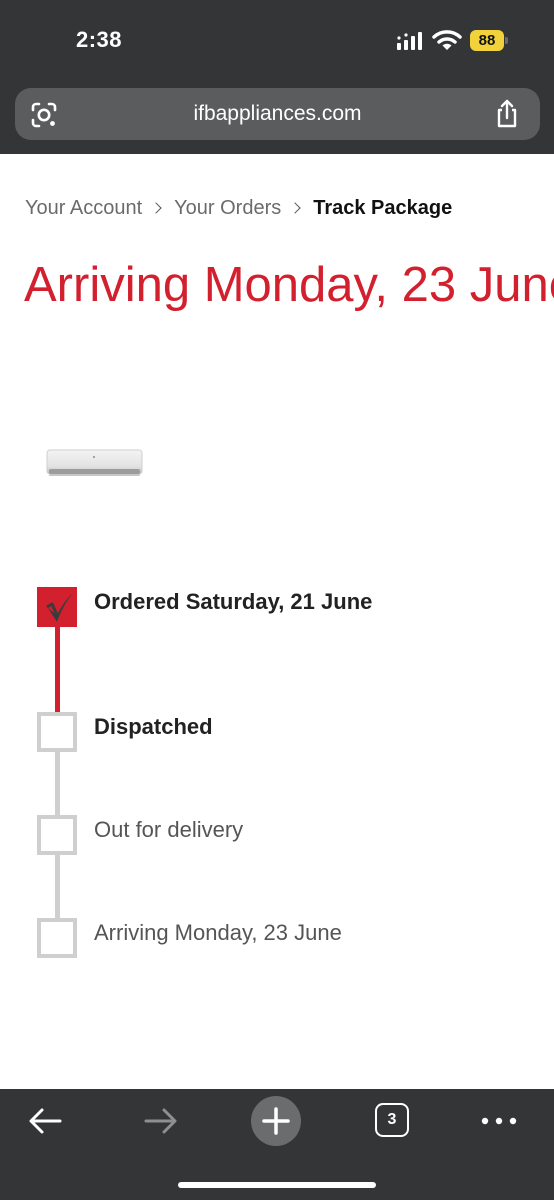  Describe the element at coordinates (45, 1121) in the screenshot. I see `arrow-left-icon` at that location.